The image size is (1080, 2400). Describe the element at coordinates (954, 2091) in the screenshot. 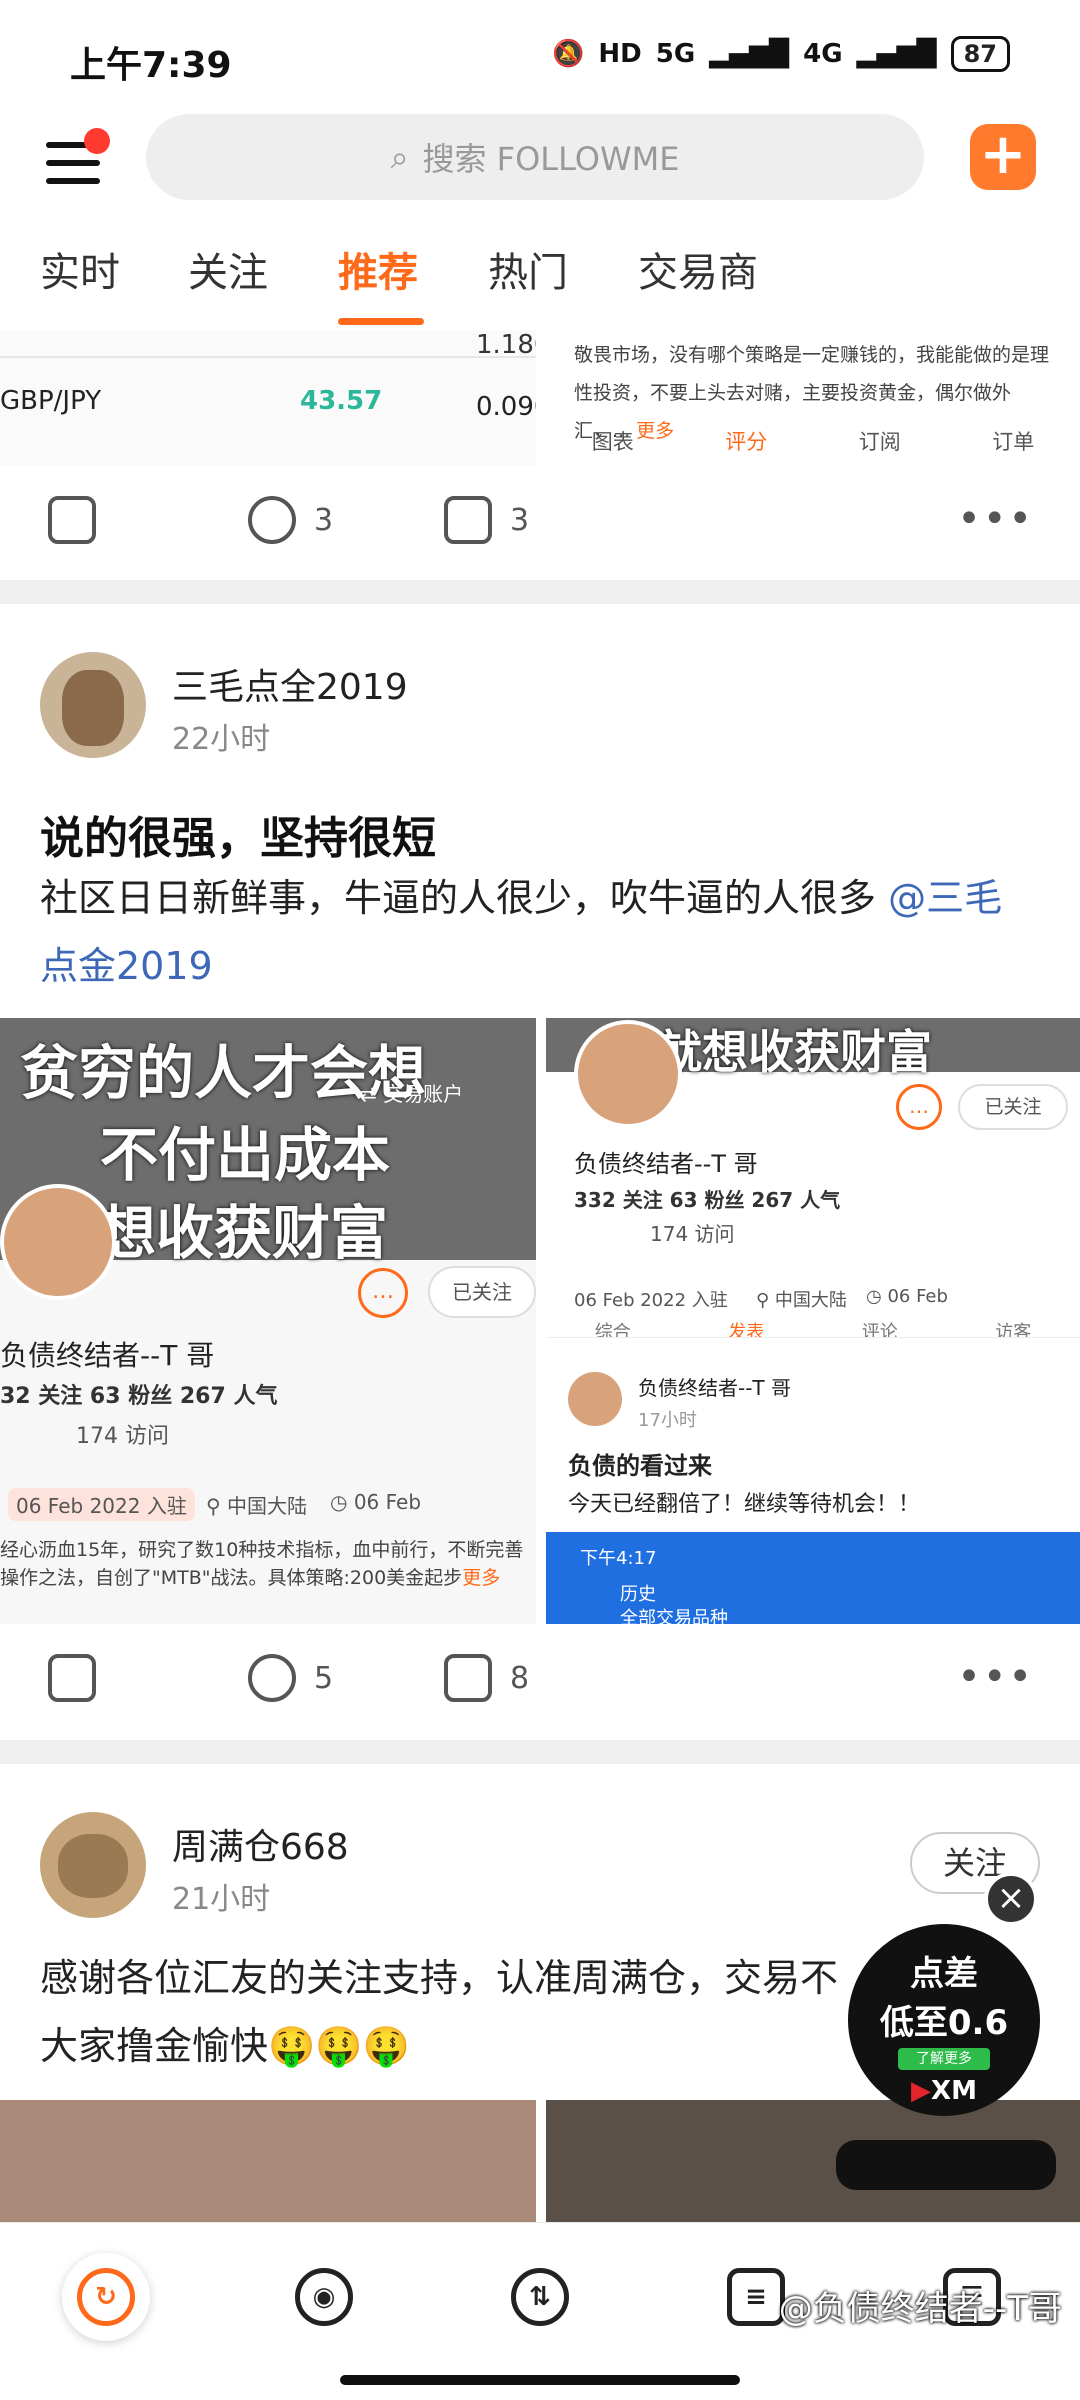

I see `ad-brand-text: XM` at that location.